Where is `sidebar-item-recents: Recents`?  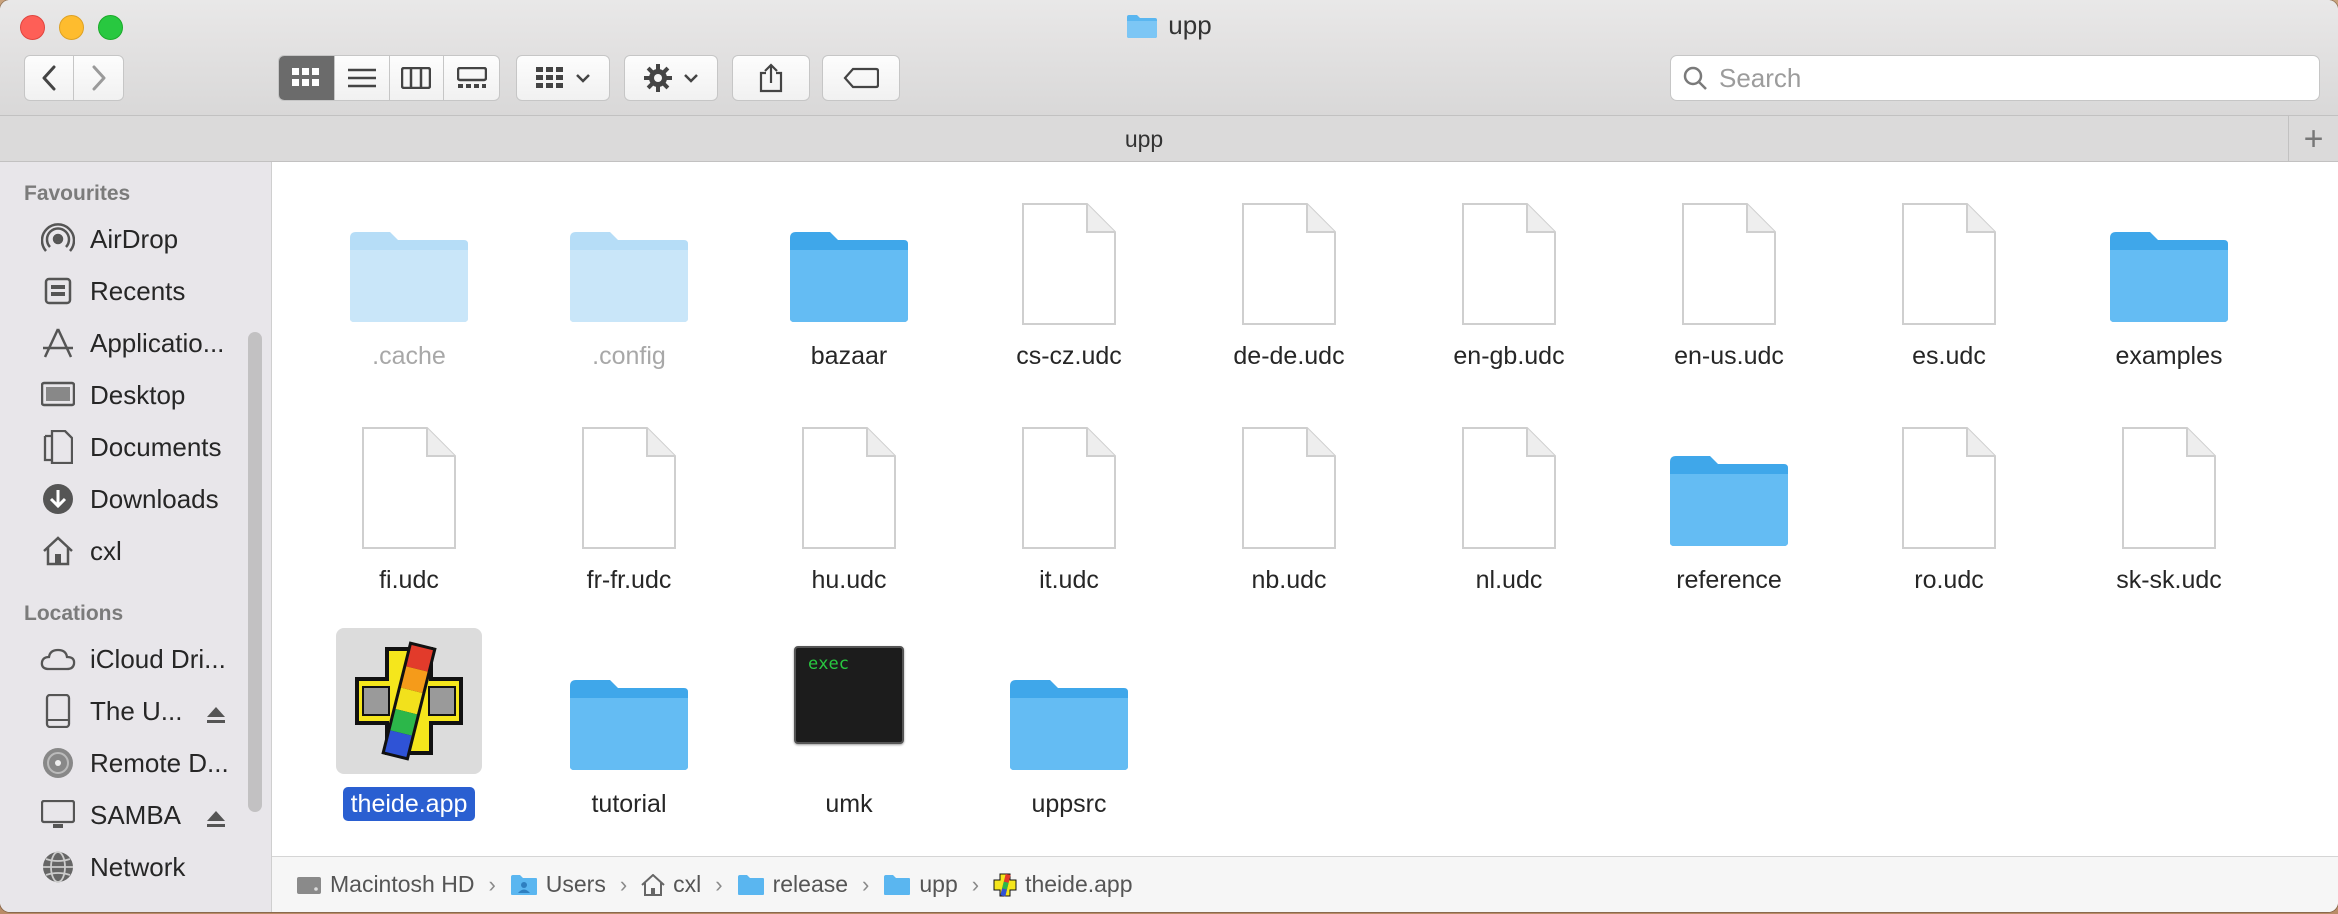 sidebar-item-recents: Recents is located at coordinates (140, 291).